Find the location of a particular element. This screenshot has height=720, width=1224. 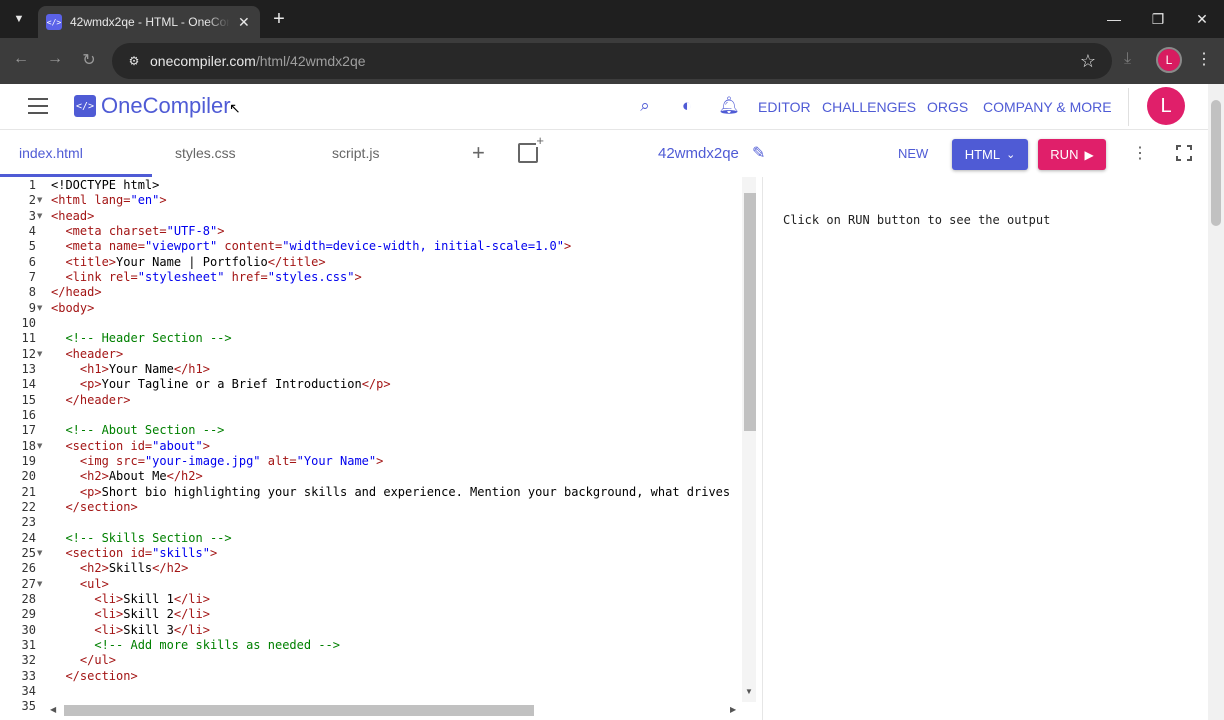

code-token: <header> is located at coordinates (94, 353).